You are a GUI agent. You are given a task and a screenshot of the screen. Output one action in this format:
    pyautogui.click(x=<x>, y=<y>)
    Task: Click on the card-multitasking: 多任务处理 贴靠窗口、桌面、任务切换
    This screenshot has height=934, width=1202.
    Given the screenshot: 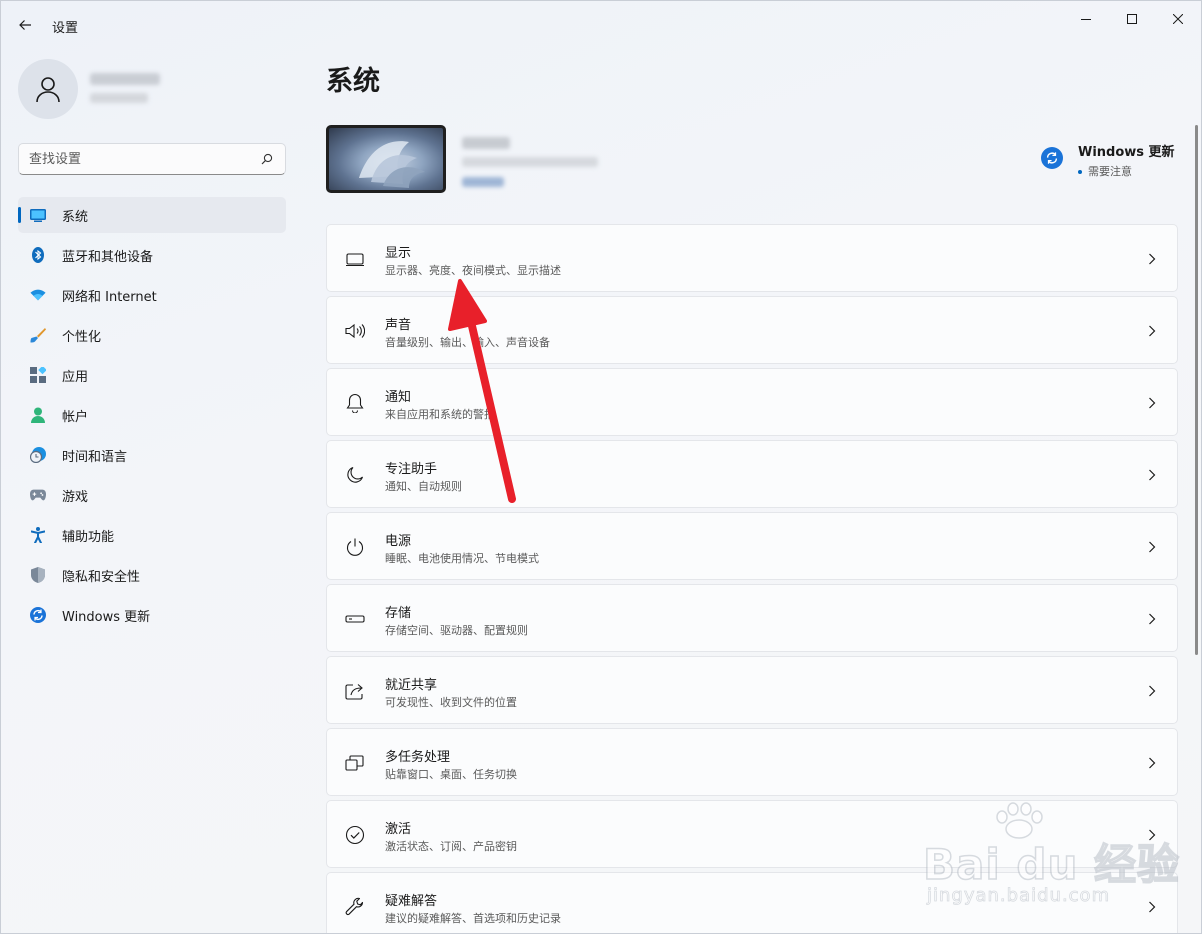 What is the action you would take?
    pyautogui.click(x=752, y=762)
    